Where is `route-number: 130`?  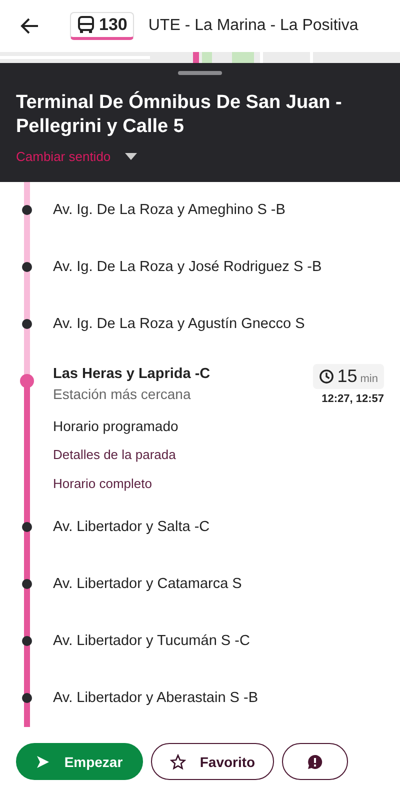
route-number: 130 is located at coordinates (113, 25).